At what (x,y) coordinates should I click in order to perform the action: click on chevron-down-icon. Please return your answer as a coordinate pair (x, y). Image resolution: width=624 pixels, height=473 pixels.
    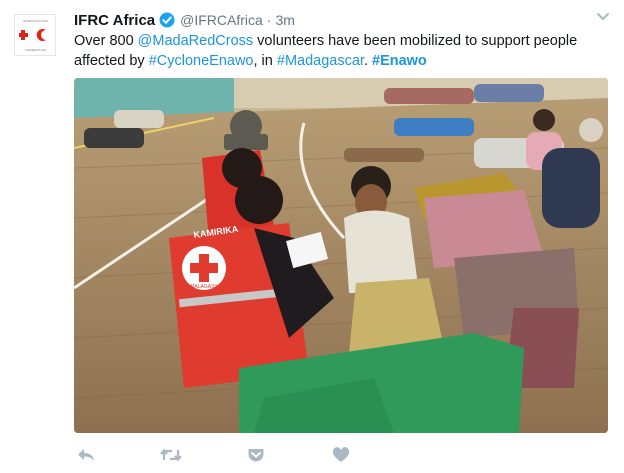
    Looking at the image, I should click on (603, 17).